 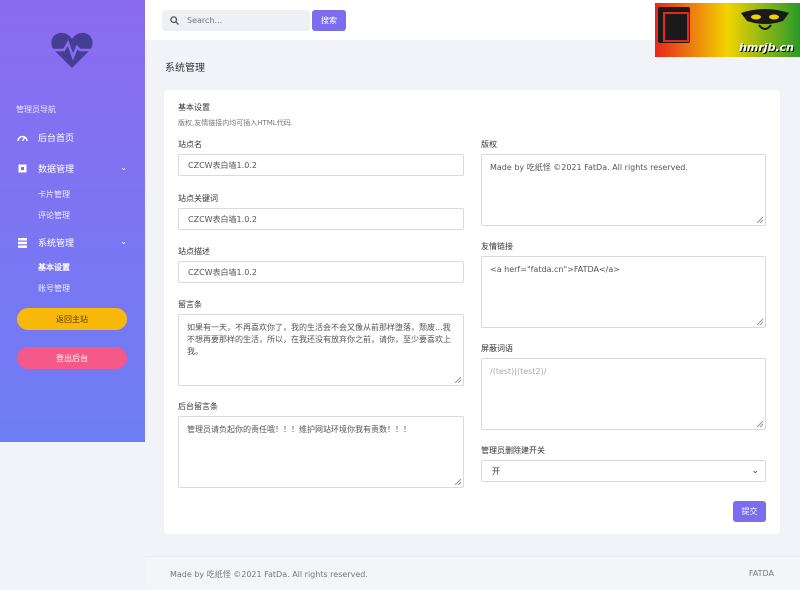 I want to click on site-keywords-input: CZCW表白墙1.0.2, so click(x=321, y=219).